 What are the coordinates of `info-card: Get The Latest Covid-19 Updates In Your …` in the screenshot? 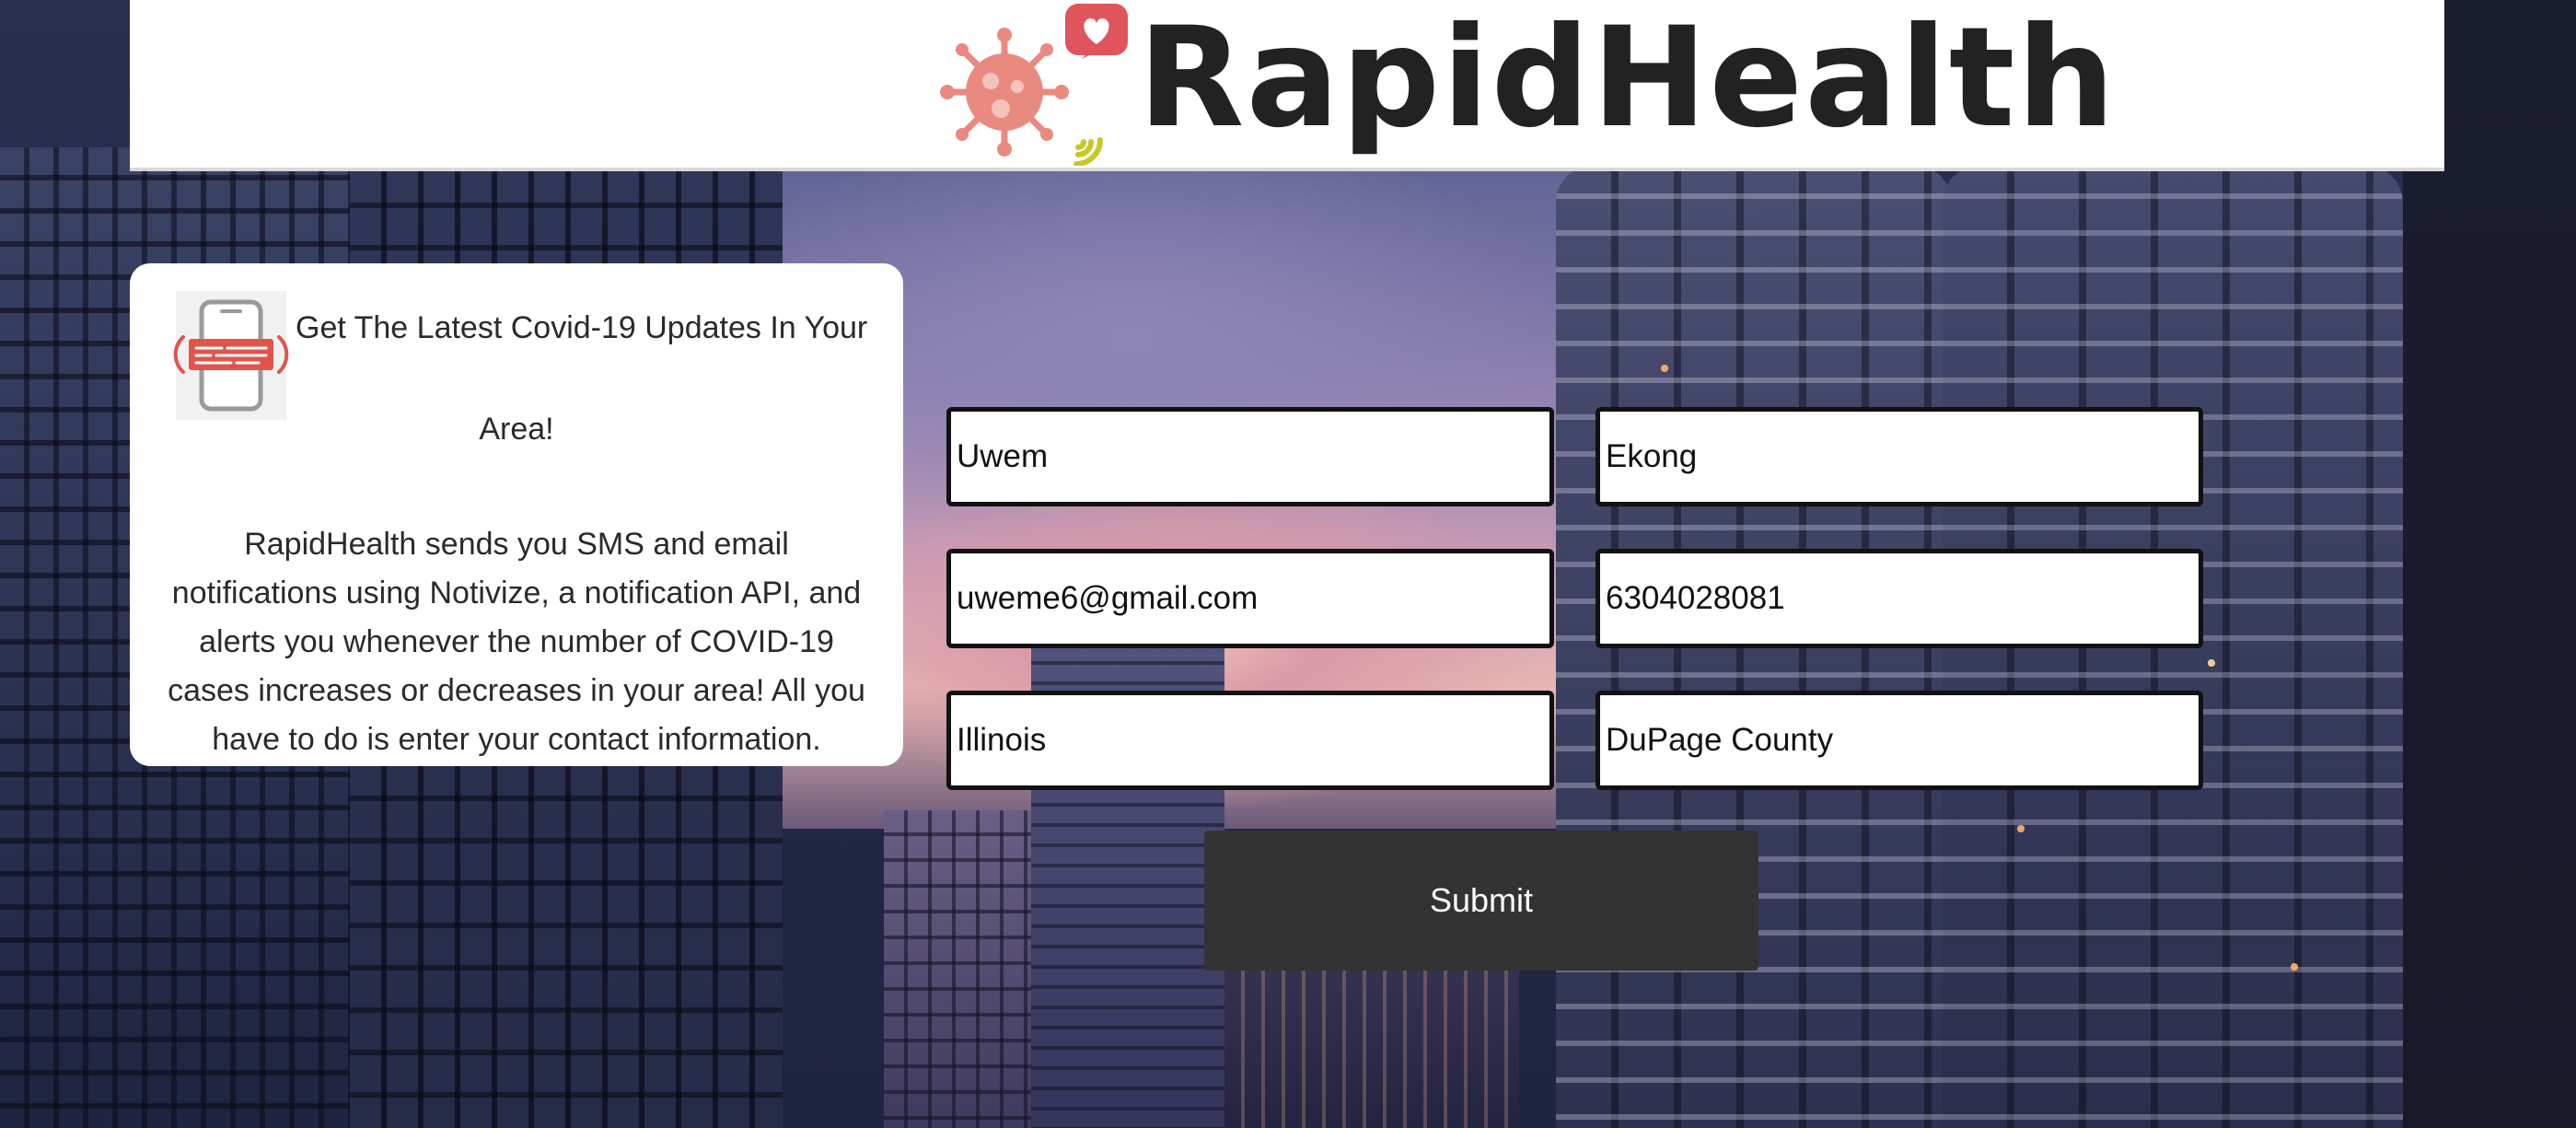 It's located at (516, 515).